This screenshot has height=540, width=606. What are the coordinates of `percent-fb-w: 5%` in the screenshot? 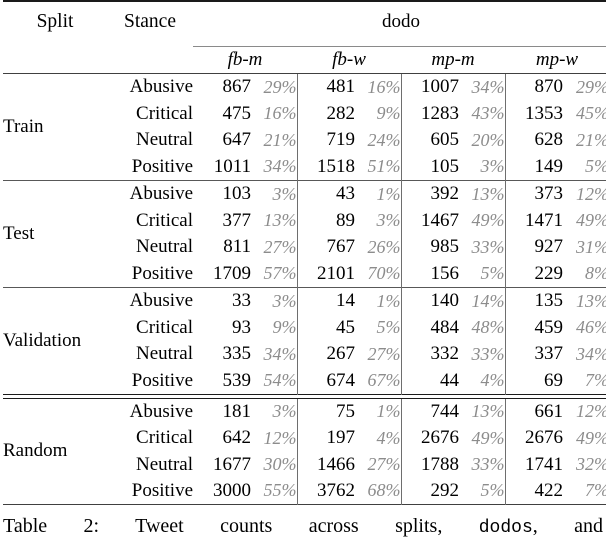 It's located at (388, 327).